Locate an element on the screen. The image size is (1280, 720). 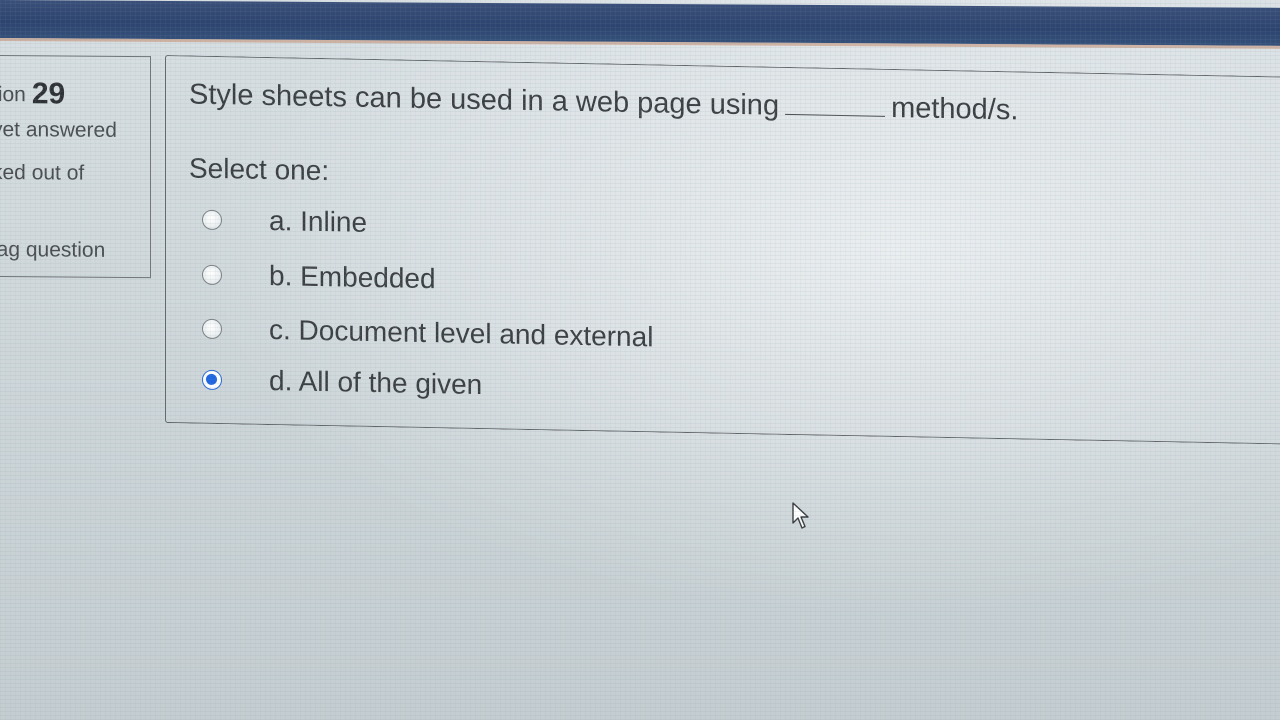
radio-button-d is located at coordinates (212, 380).